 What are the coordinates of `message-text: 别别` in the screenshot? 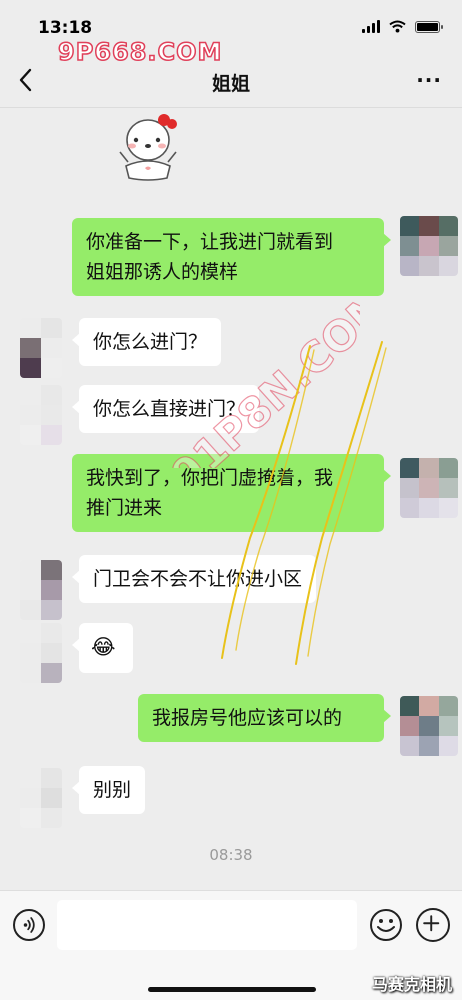 It's located at (112, 790).